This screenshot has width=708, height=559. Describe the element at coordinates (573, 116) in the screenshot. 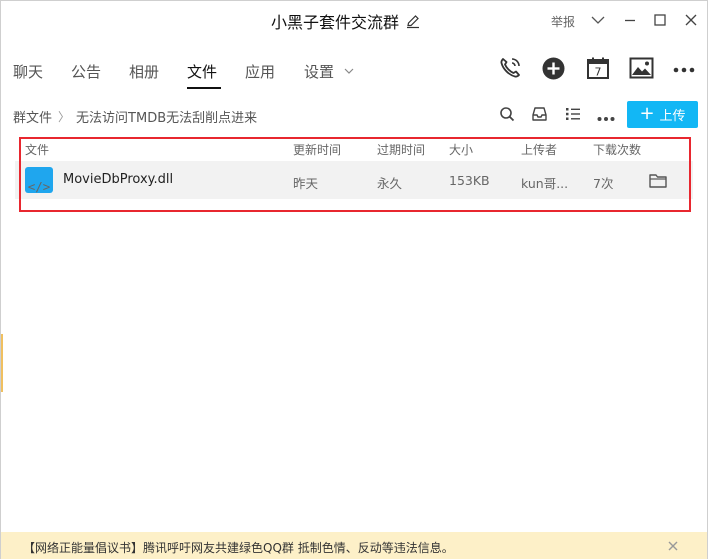

I see `list-view-icon` at that location.